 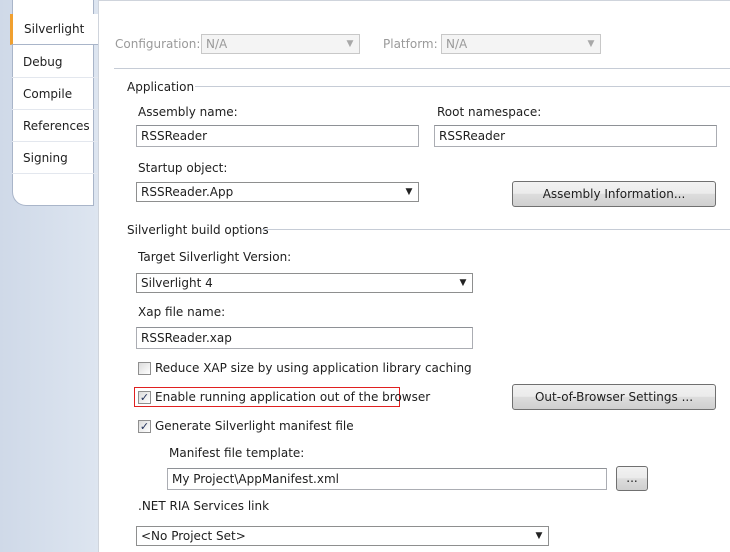 What do you see at coordinates (198, 230) in the screenshot?
I see `build-options-section-title: Silverlight build options` at bounding box center [198, 230].